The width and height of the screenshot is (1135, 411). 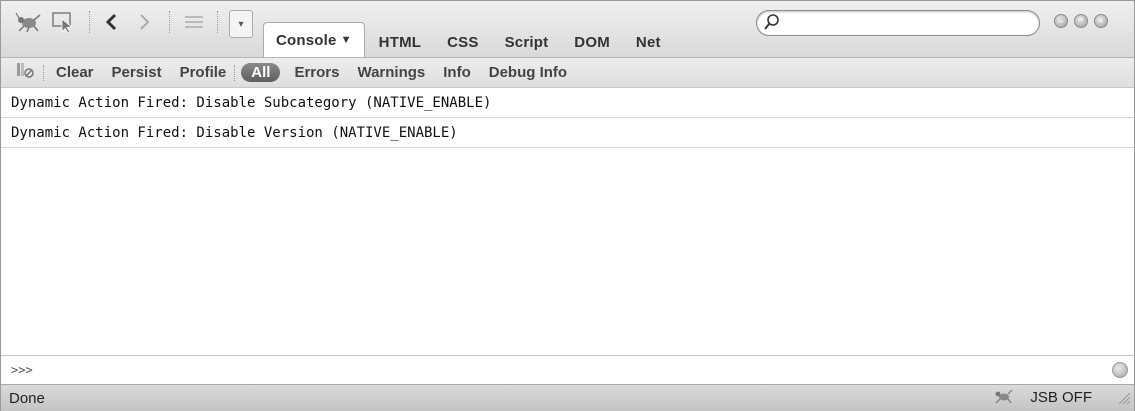 What do you see at coordinates (194, 22) in the screenshot?
I see `list-icon` at bounding box center [194, 22].